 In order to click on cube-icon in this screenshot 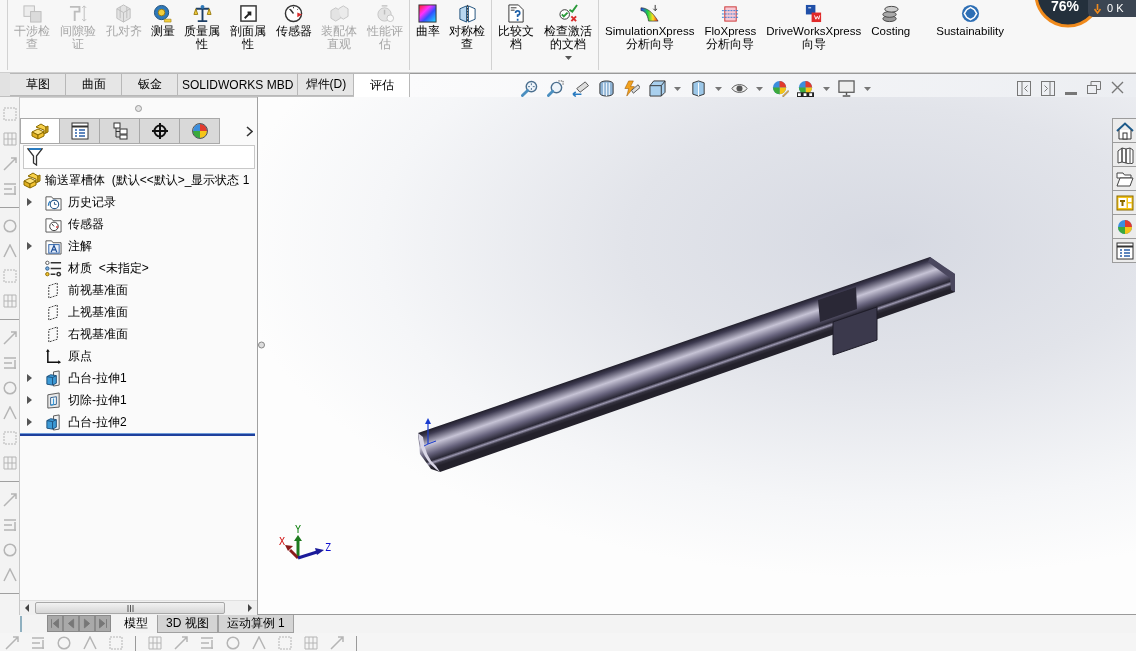, I will do `click(657, 88)`.